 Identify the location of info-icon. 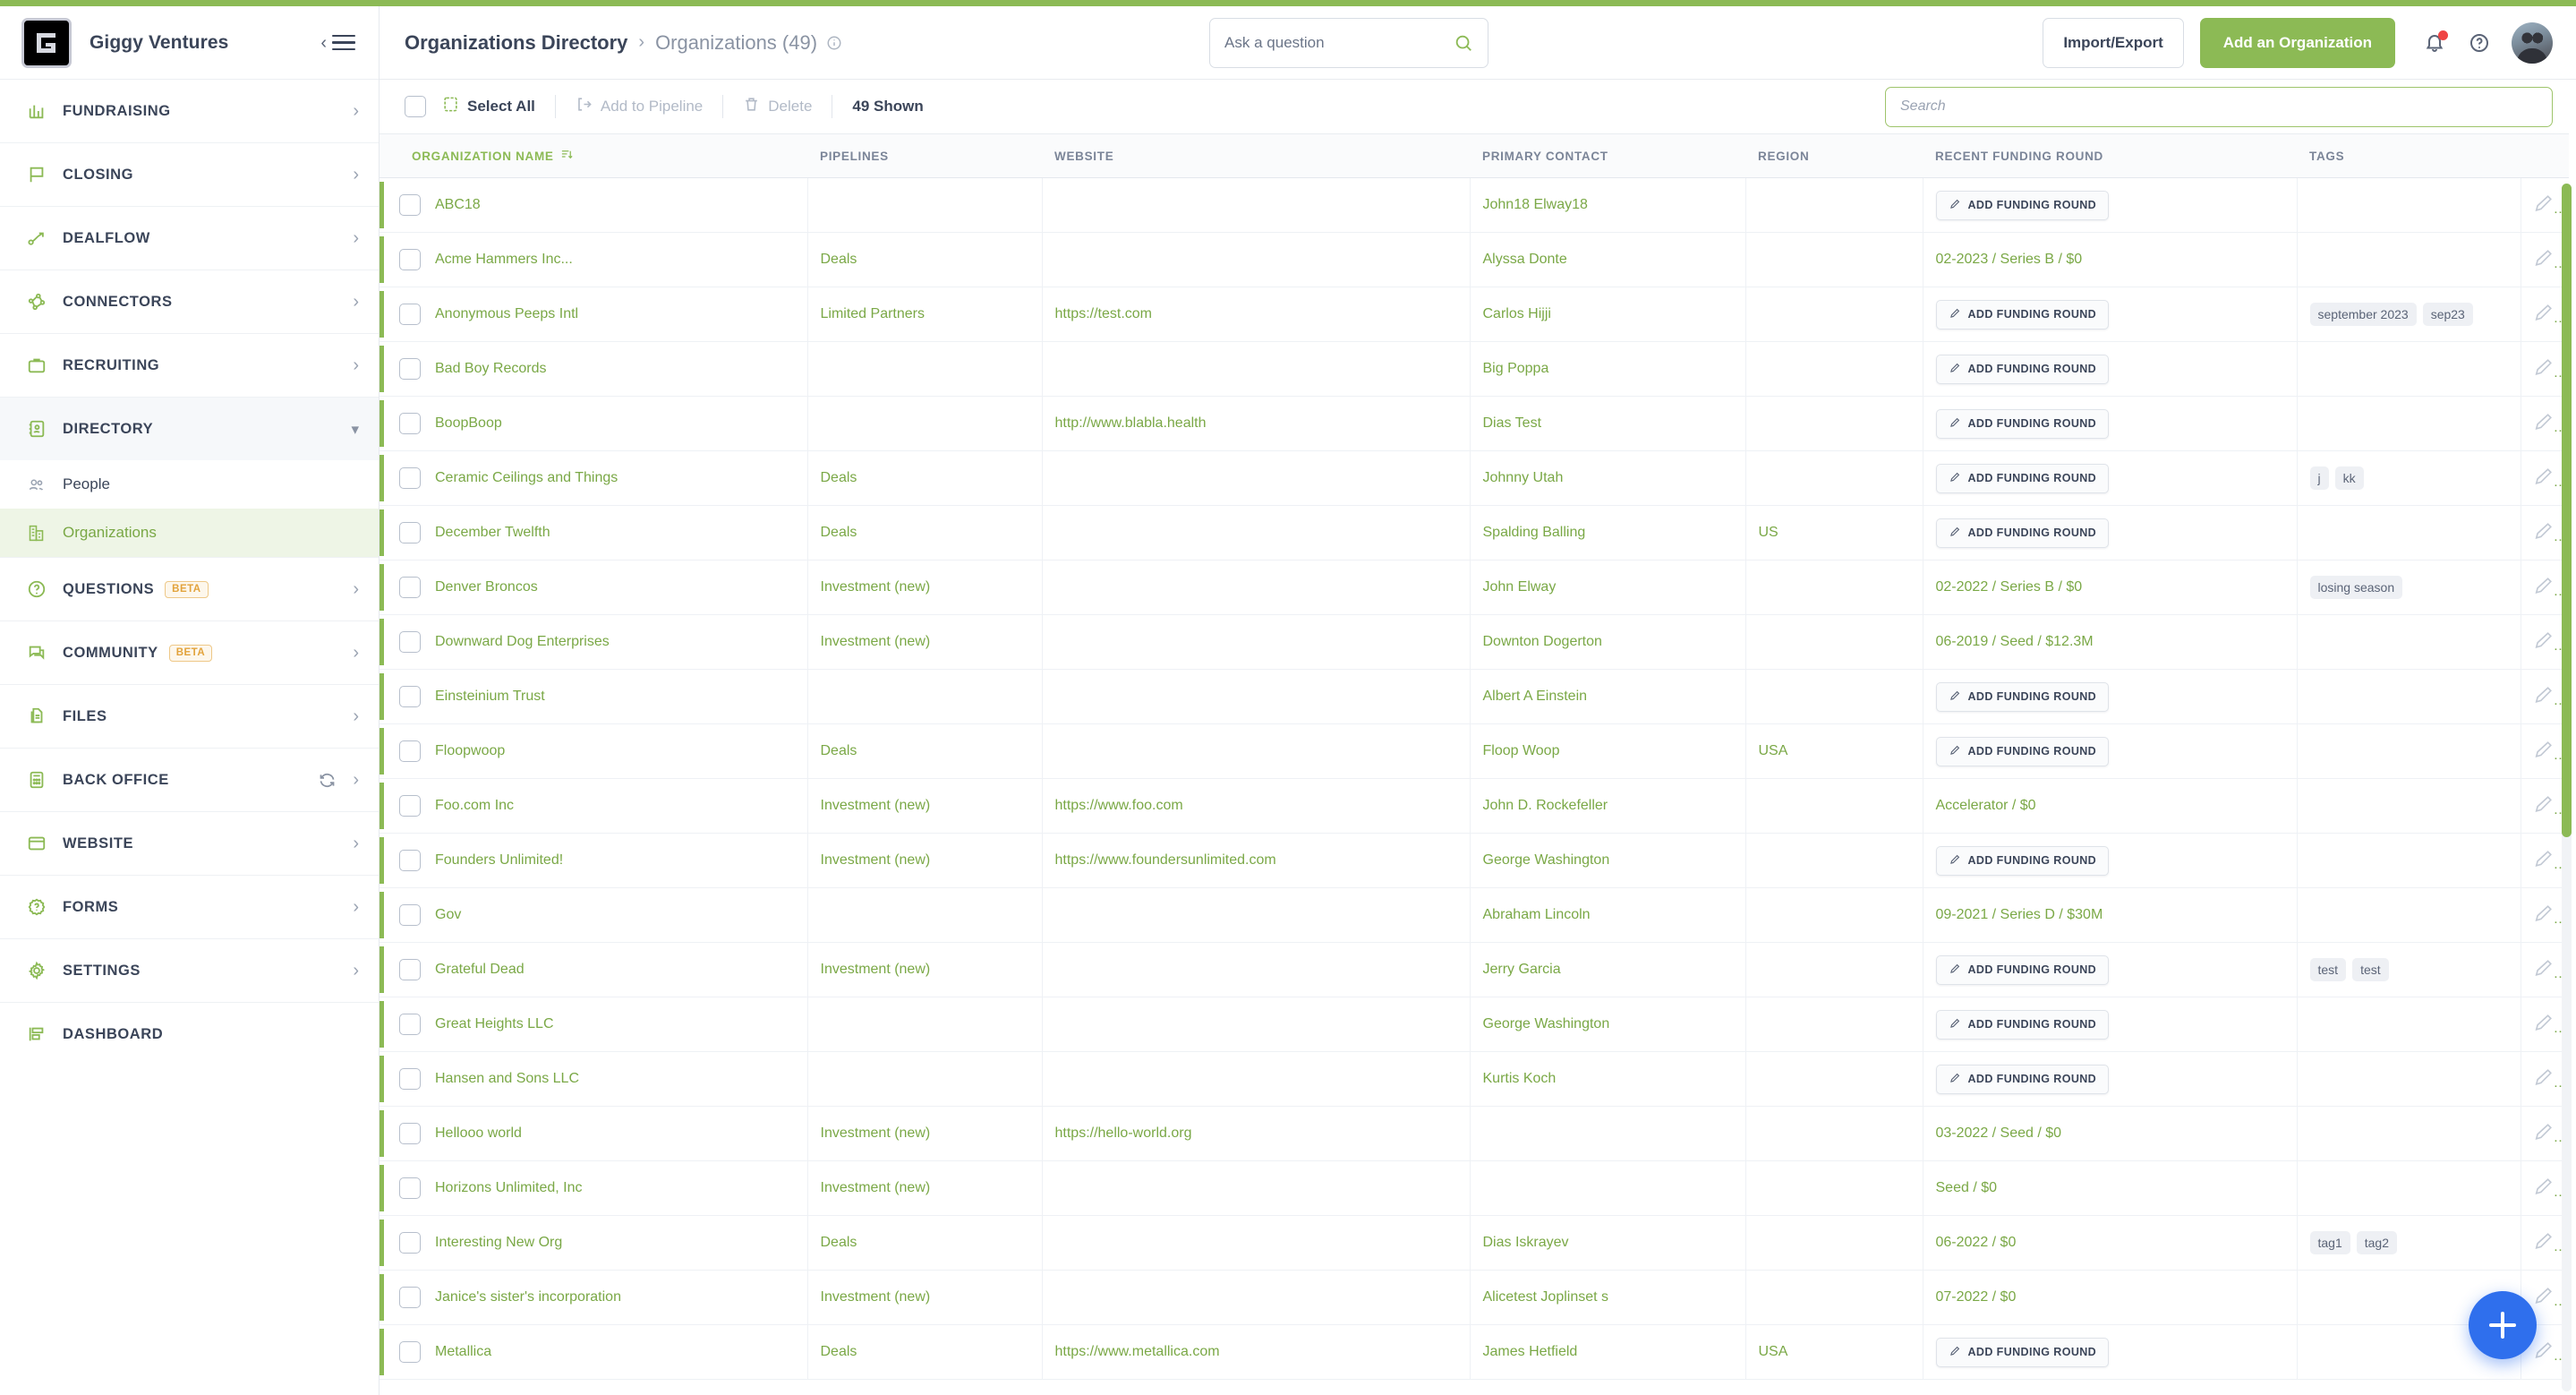
(834, 43).